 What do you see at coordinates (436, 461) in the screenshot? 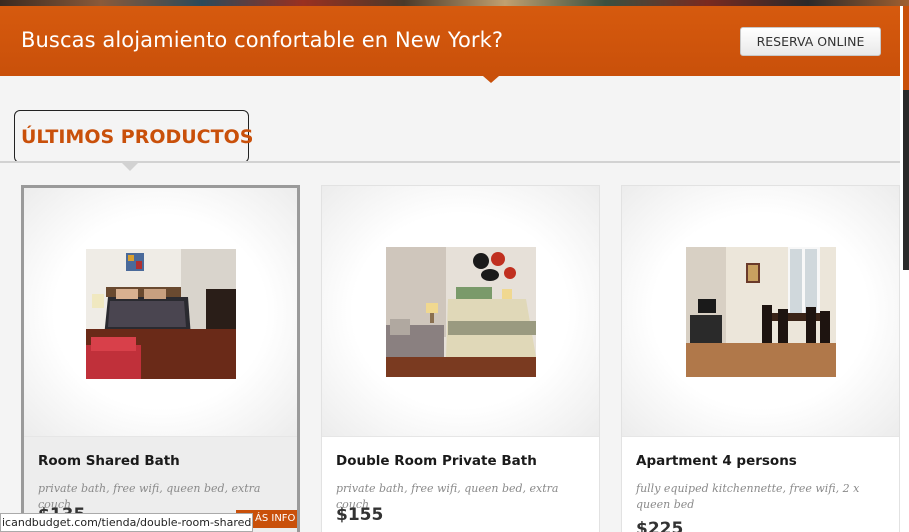
I see `product-name: Double Room Private Bath` at bounding box center [436, 461].